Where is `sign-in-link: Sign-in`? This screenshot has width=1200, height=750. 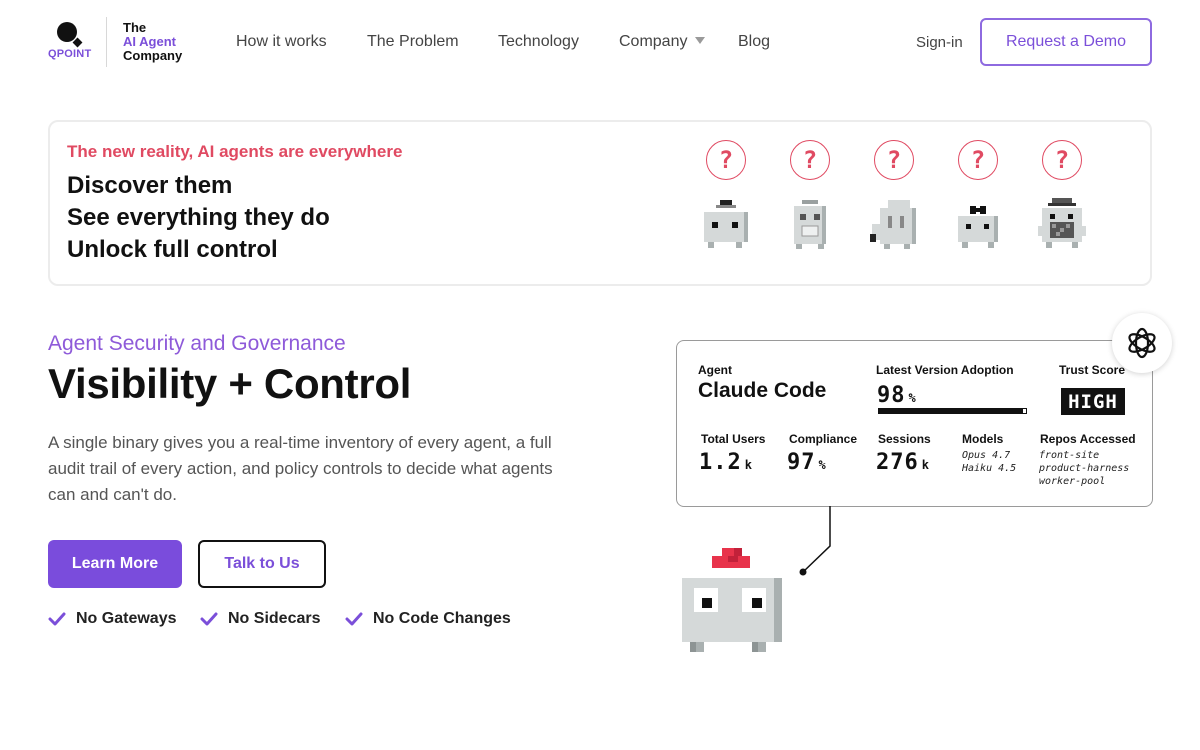 sign-in-link: Sign-in is located at coordinates (939, 42).